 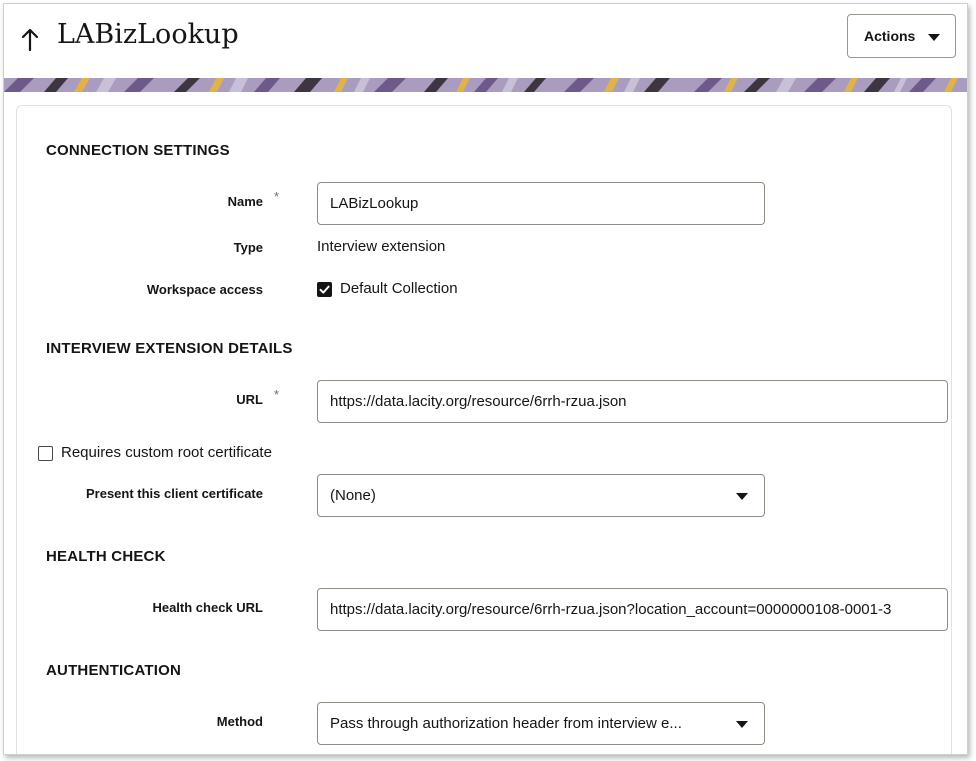 What do you see at coordinates (106, 556) in the screenshot?
I see `health-check-heading: HEALTH CHECK` at bounding box center [106, 556].